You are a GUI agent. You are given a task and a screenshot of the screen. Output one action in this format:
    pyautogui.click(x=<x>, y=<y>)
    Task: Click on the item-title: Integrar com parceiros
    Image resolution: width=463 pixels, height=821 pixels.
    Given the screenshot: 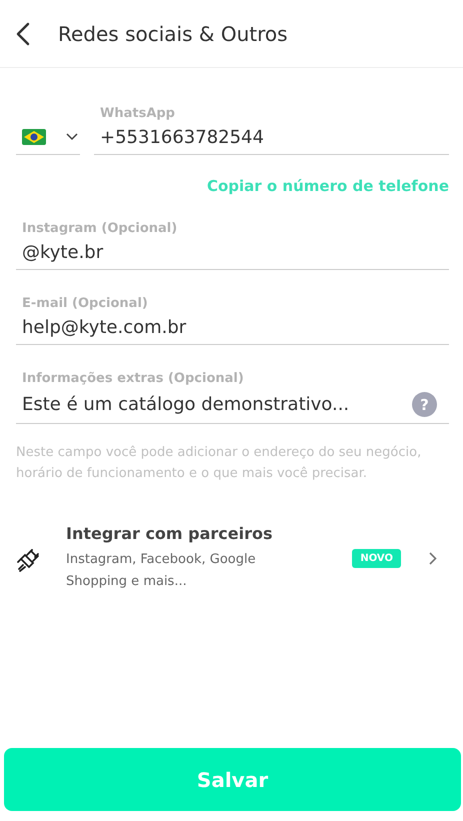 What is the action you would take?
    pyautogui.click(x=170, y=533)
    